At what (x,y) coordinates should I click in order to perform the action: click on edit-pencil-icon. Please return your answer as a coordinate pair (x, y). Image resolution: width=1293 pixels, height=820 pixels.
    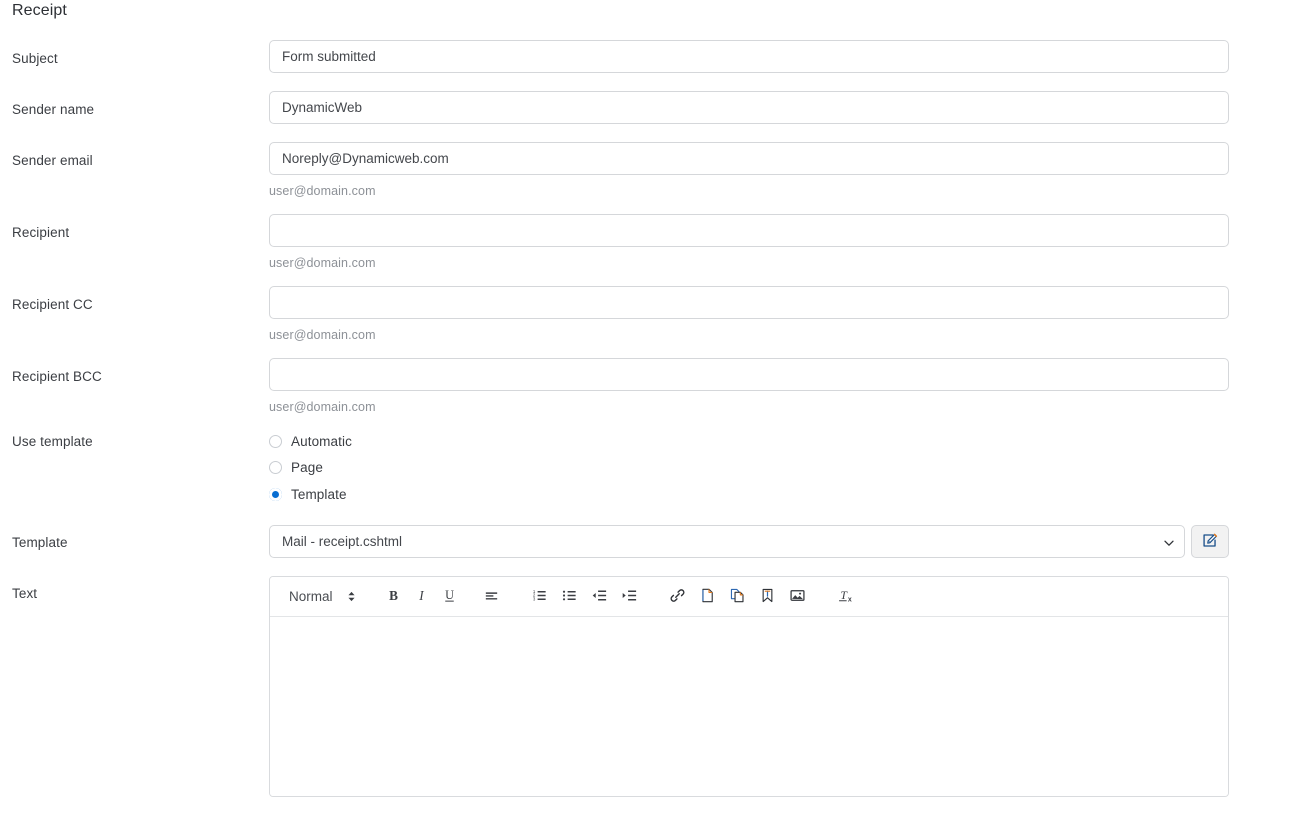
    Looking at the image, I should click on (1210, 542).